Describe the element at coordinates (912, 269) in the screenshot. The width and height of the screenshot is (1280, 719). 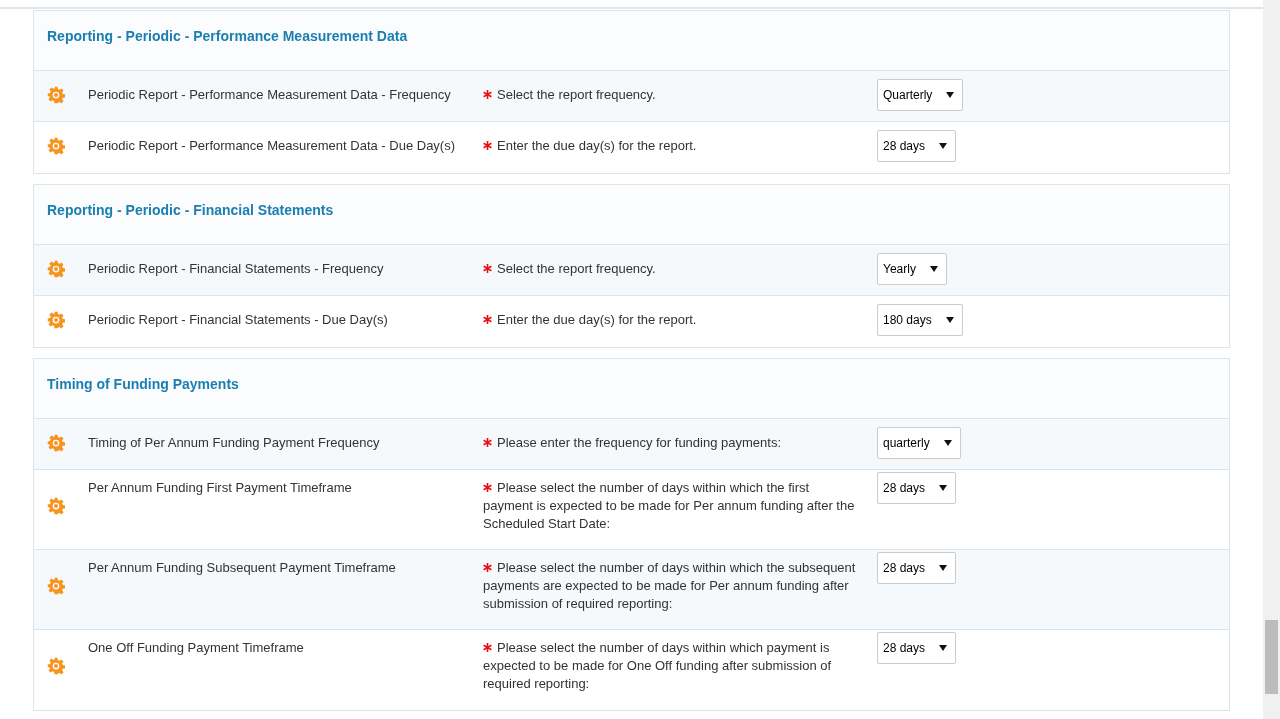
I see `dropdown: Yearly` at that location.